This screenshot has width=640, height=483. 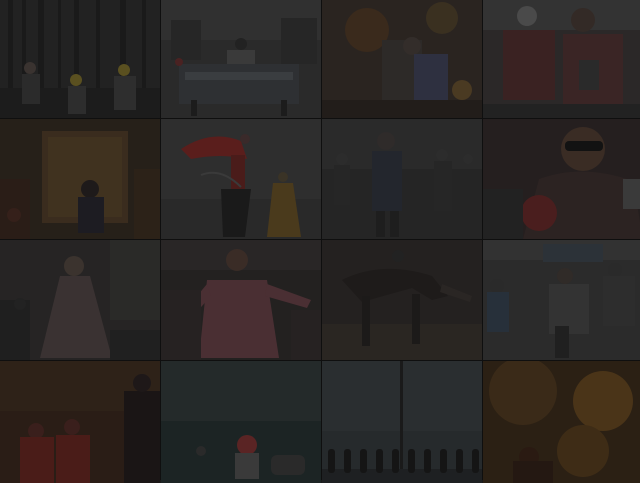 I want to click on photo-tile-street-vendor-cart, so click(x=241, y=59).